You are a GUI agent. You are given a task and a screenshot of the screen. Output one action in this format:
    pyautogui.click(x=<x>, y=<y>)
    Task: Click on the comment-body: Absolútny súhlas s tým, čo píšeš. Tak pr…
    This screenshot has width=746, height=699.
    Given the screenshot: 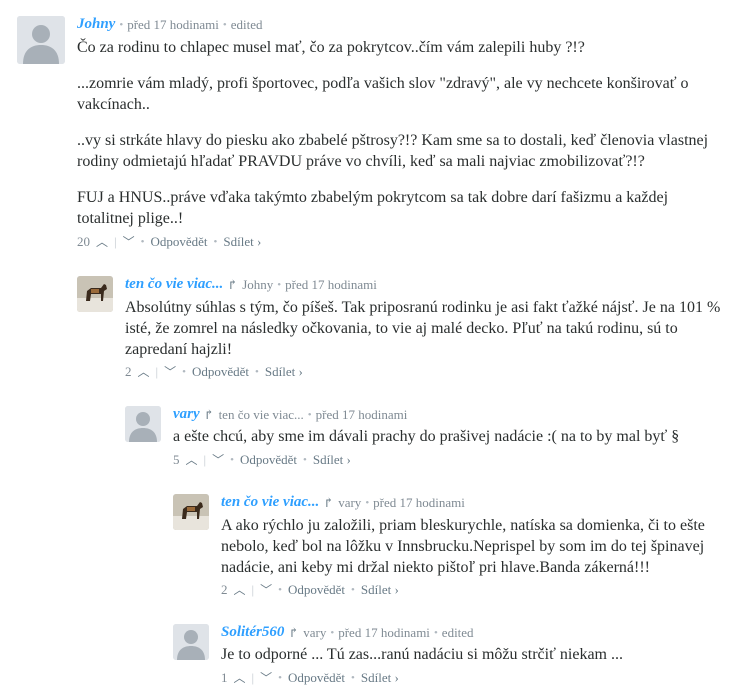 What is the action you would take?
    pyautogui.click(x=425, y=328)
    